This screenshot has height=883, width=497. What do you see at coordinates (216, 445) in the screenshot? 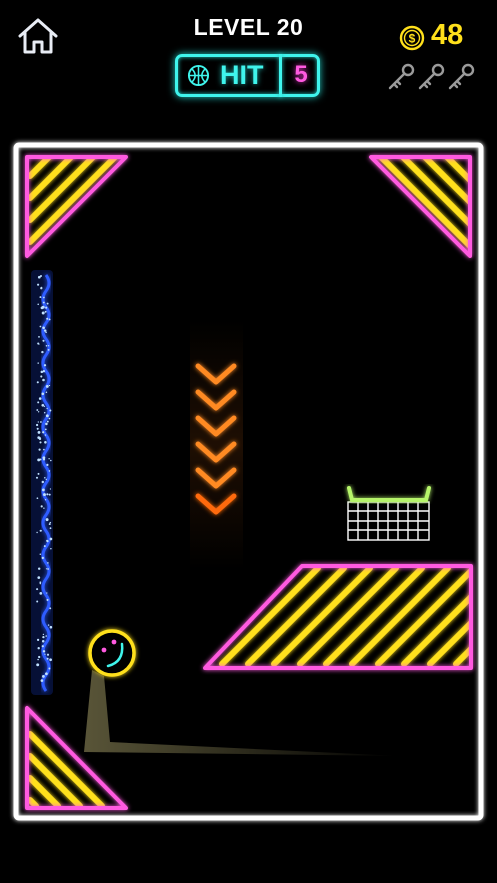
I see `gravity-arrows` at bounding box center [216, 445].